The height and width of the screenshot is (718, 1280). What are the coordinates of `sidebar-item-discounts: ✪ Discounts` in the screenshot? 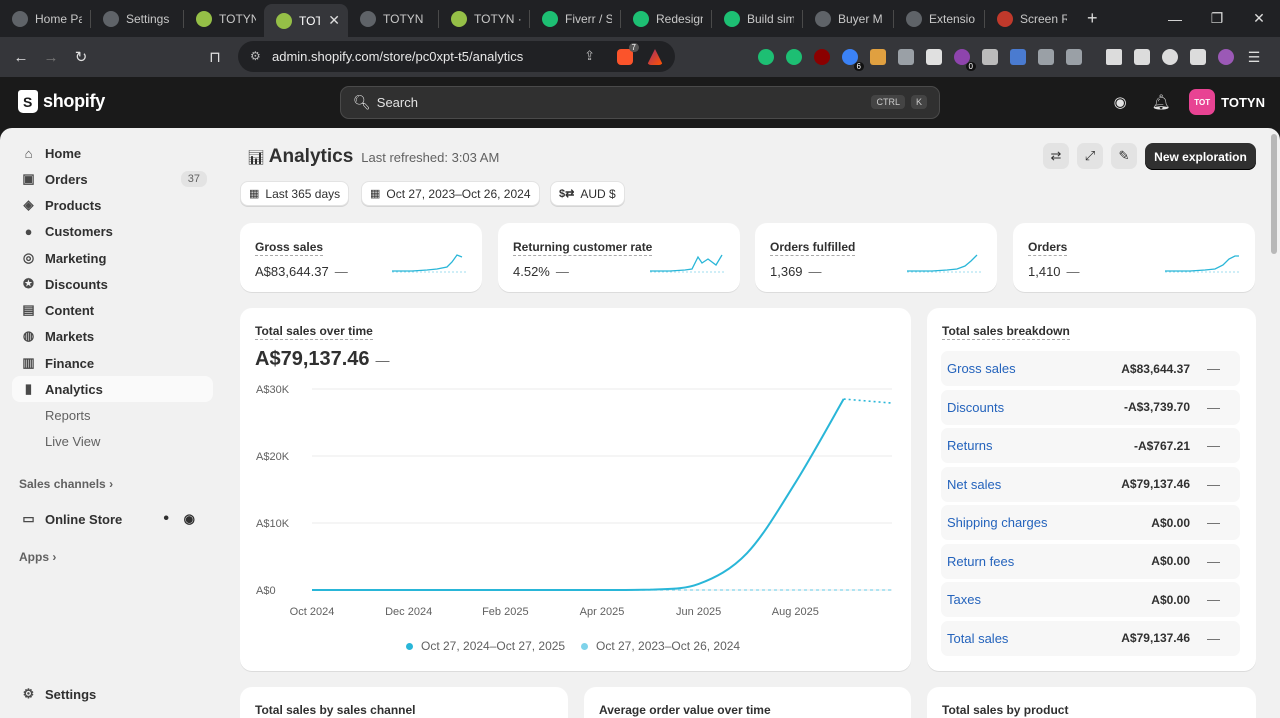 It's located at (112, 284).